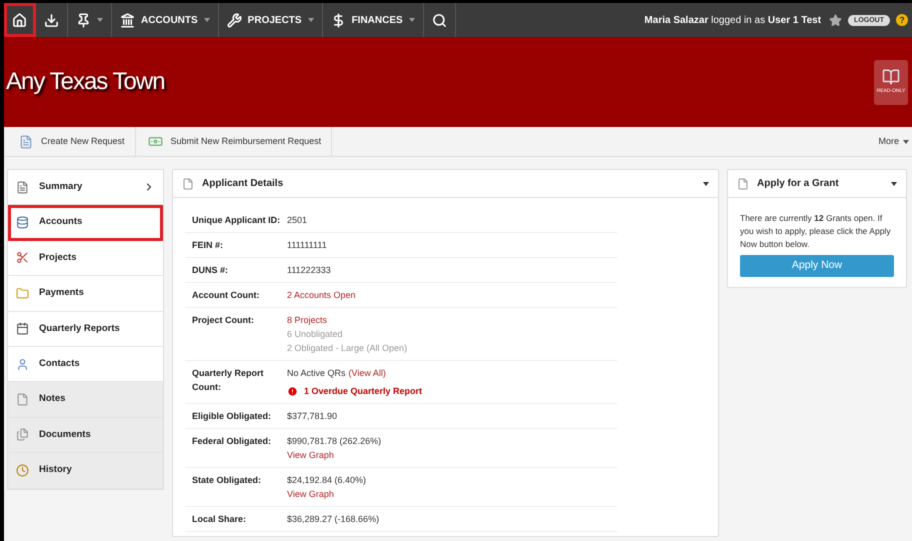 This screenshot has height=541, width=912. I want to click on document-icon, so click(22, 187).